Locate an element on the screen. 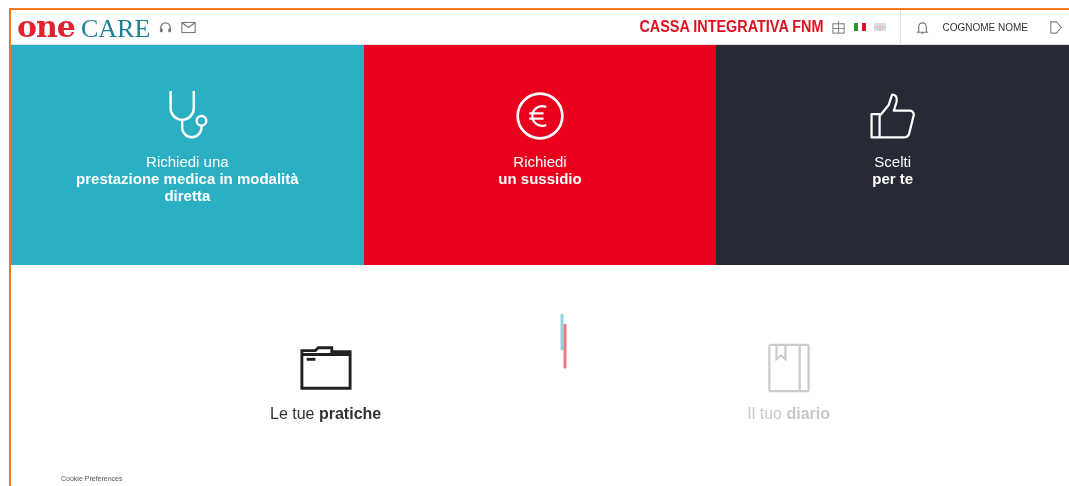  building-icon is located at coordinates (839, 27).